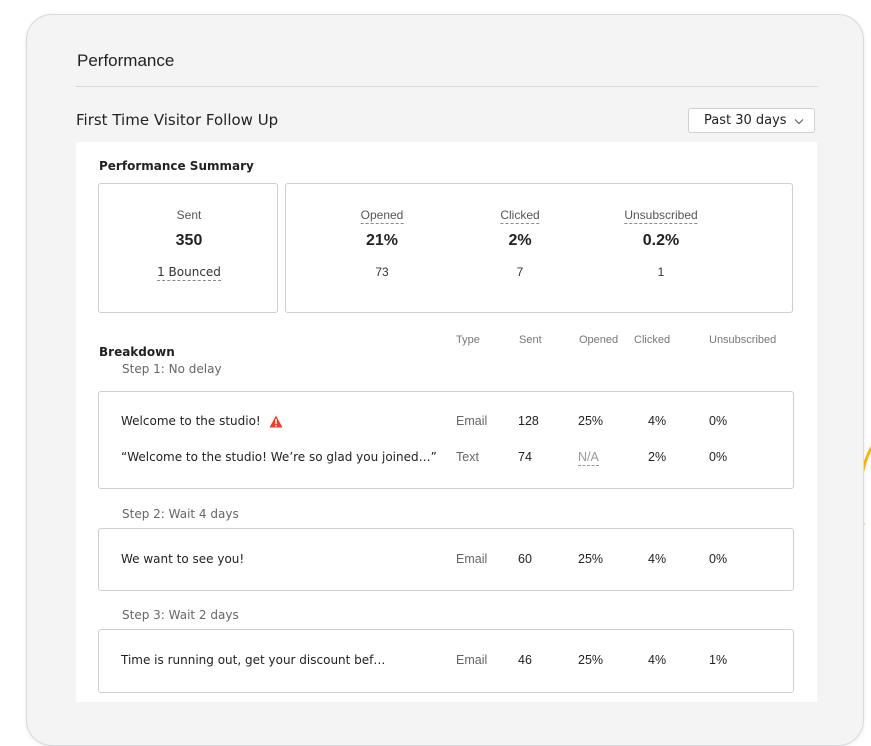 The image size is (871, 746). Describe the element at coordinates (743, 340) in the screenshot. I see `column-header-unsubscribed: Unsubscribed` at that location.